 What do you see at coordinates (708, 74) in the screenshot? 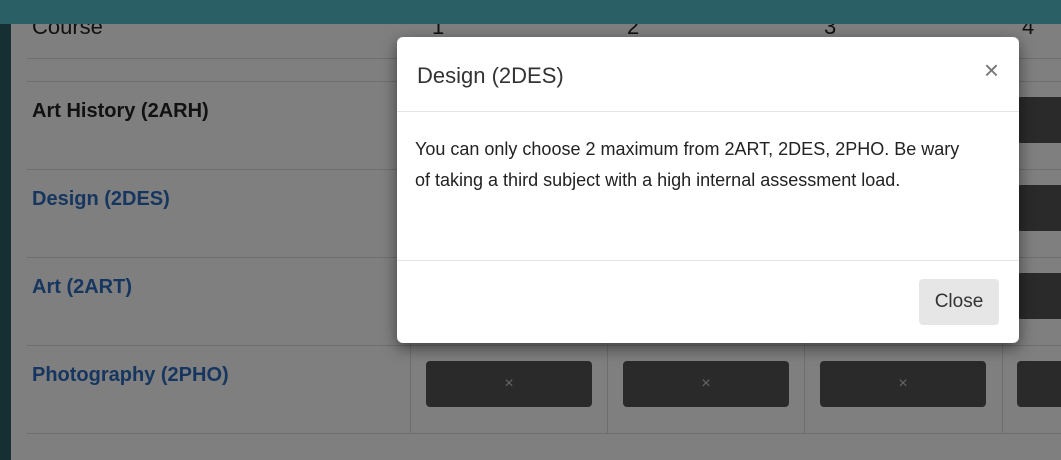
I see `modal-header: Design (2DES) ×` at bounding box center [708, 74].